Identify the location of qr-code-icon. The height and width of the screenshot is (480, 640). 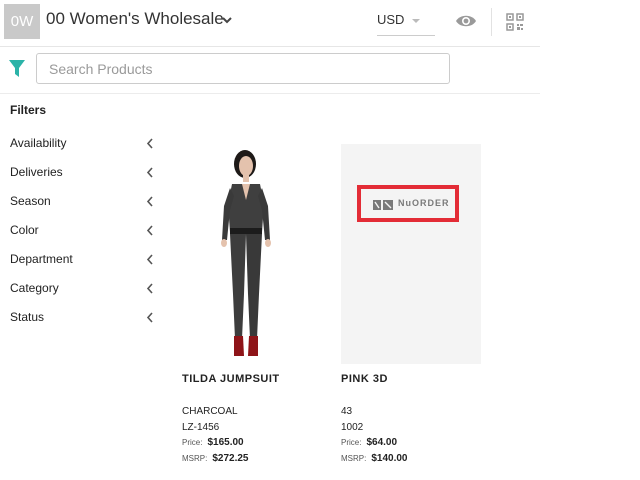
(515, 22).